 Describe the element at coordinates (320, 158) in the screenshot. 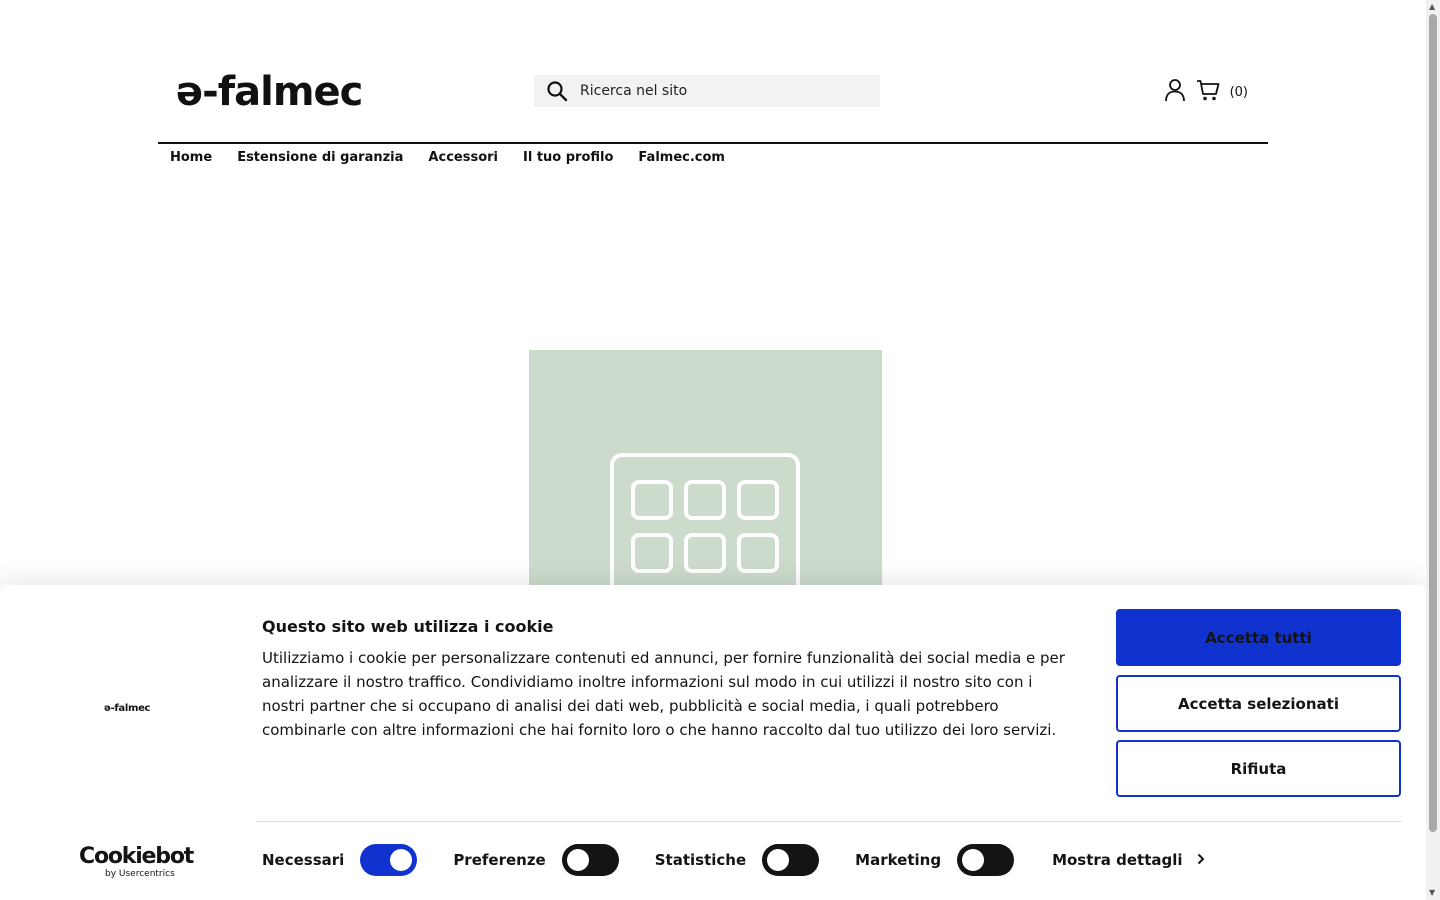

I see `nav-item-warranty-extension: Estensione di garanzia` at that location.